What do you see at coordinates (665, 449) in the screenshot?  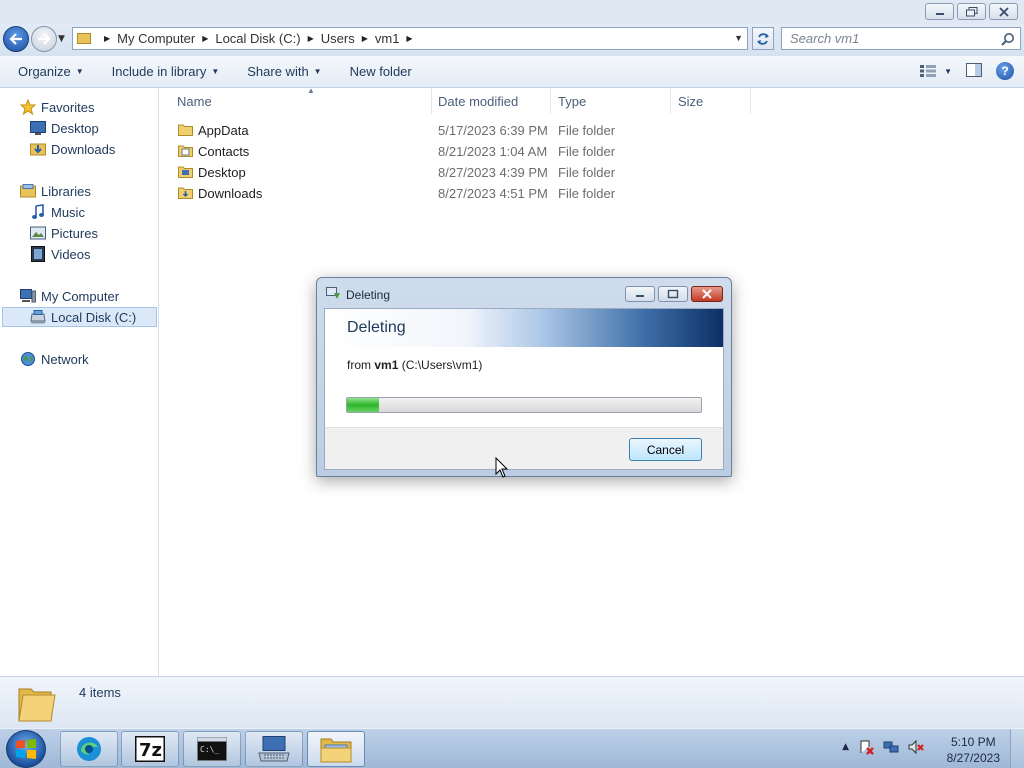 I see `cancel-button: Cancel` at bounding box center [665, 449].